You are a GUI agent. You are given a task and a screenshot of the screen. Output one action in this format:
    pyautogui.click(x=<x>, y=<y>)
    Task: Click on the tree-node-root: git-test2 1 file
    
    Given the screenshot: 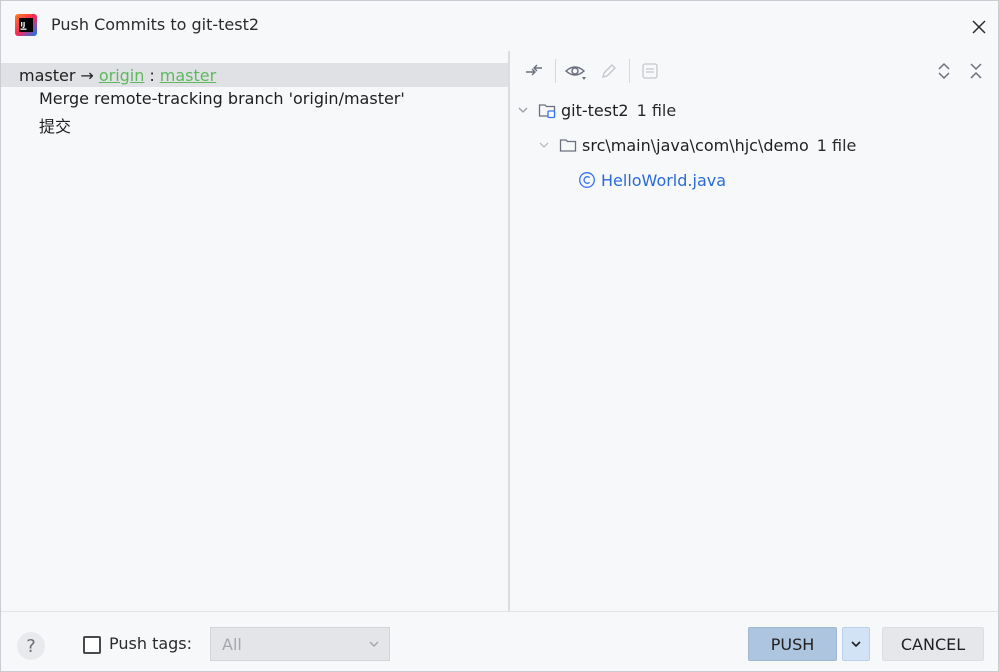 What is the action you would take?
    pyautogui.click(x=596, y=110)
    